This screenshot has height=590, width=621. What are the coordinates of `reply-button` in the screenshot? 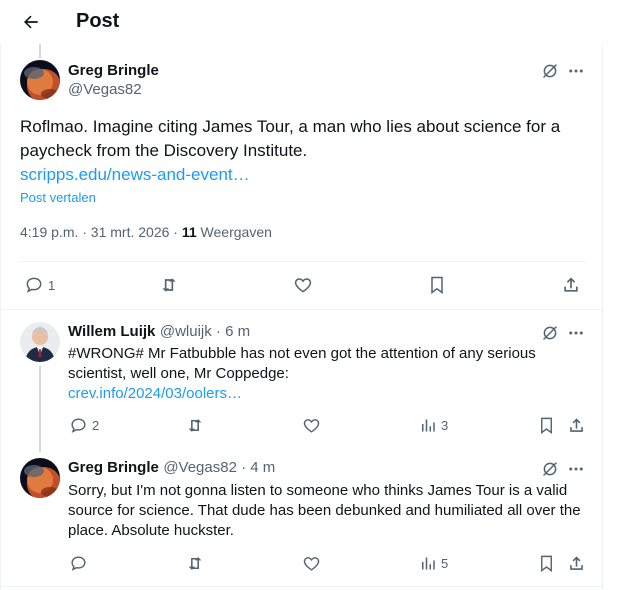 It's located at (78, 563).